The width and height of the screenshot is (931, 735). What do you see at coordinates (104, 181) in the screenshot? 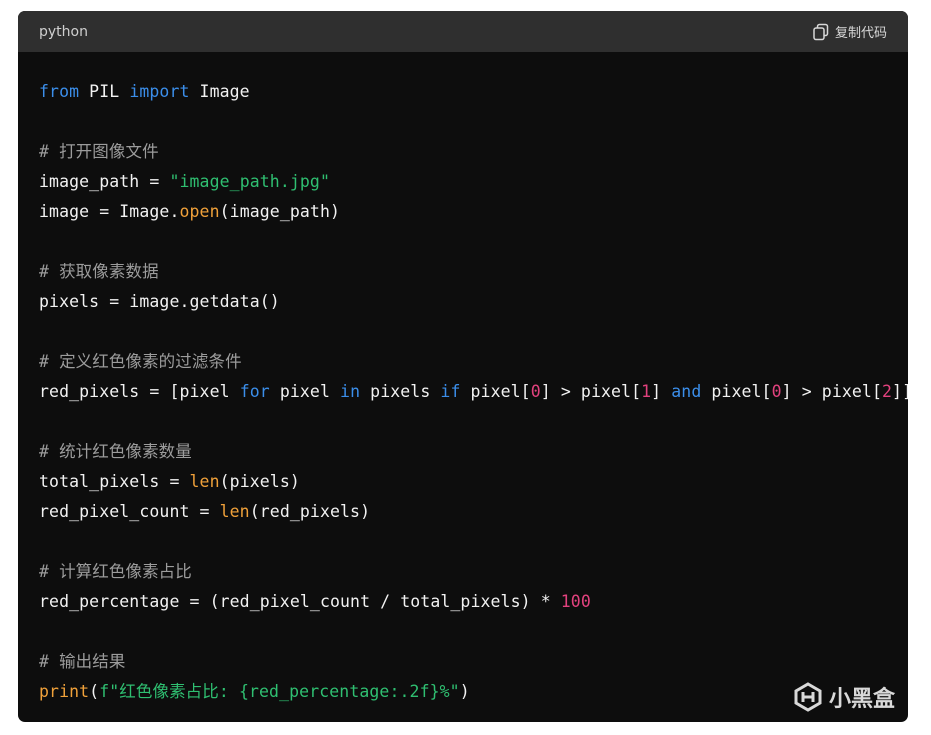
I see `code-text: image_path =` at bounding box center [104, 181].